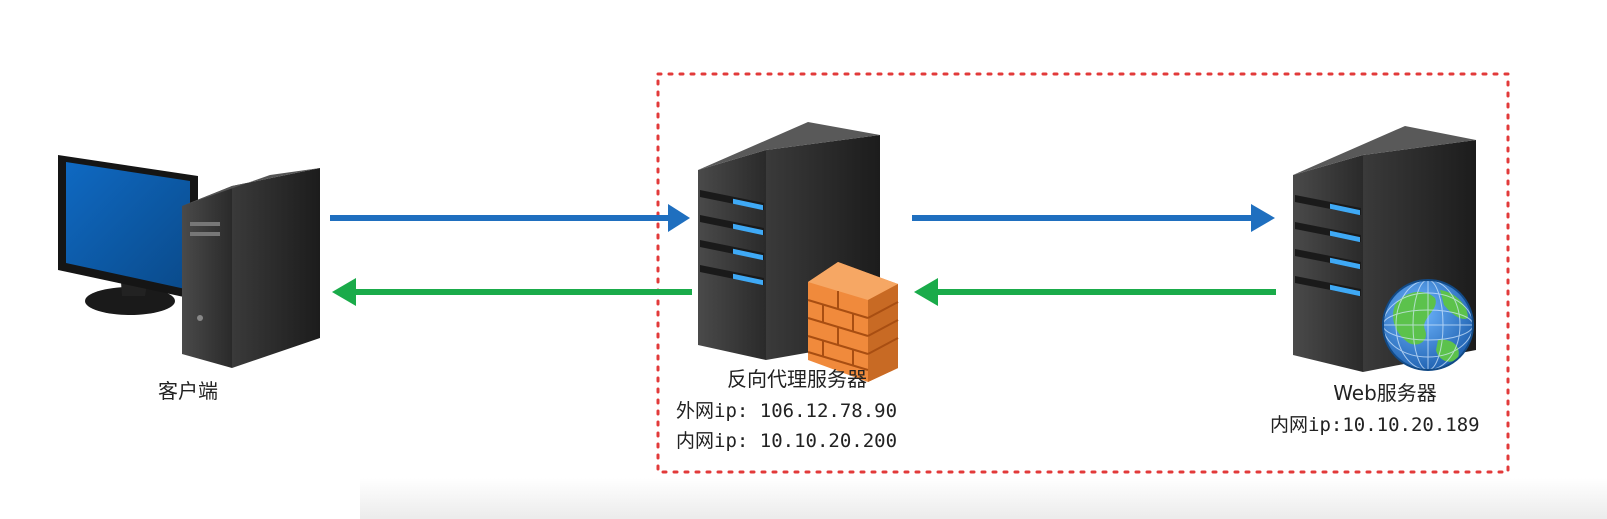  Describe the element at coordinates (1385, 393) in the screenshot. I see `web-label: Web服务器` at that location.